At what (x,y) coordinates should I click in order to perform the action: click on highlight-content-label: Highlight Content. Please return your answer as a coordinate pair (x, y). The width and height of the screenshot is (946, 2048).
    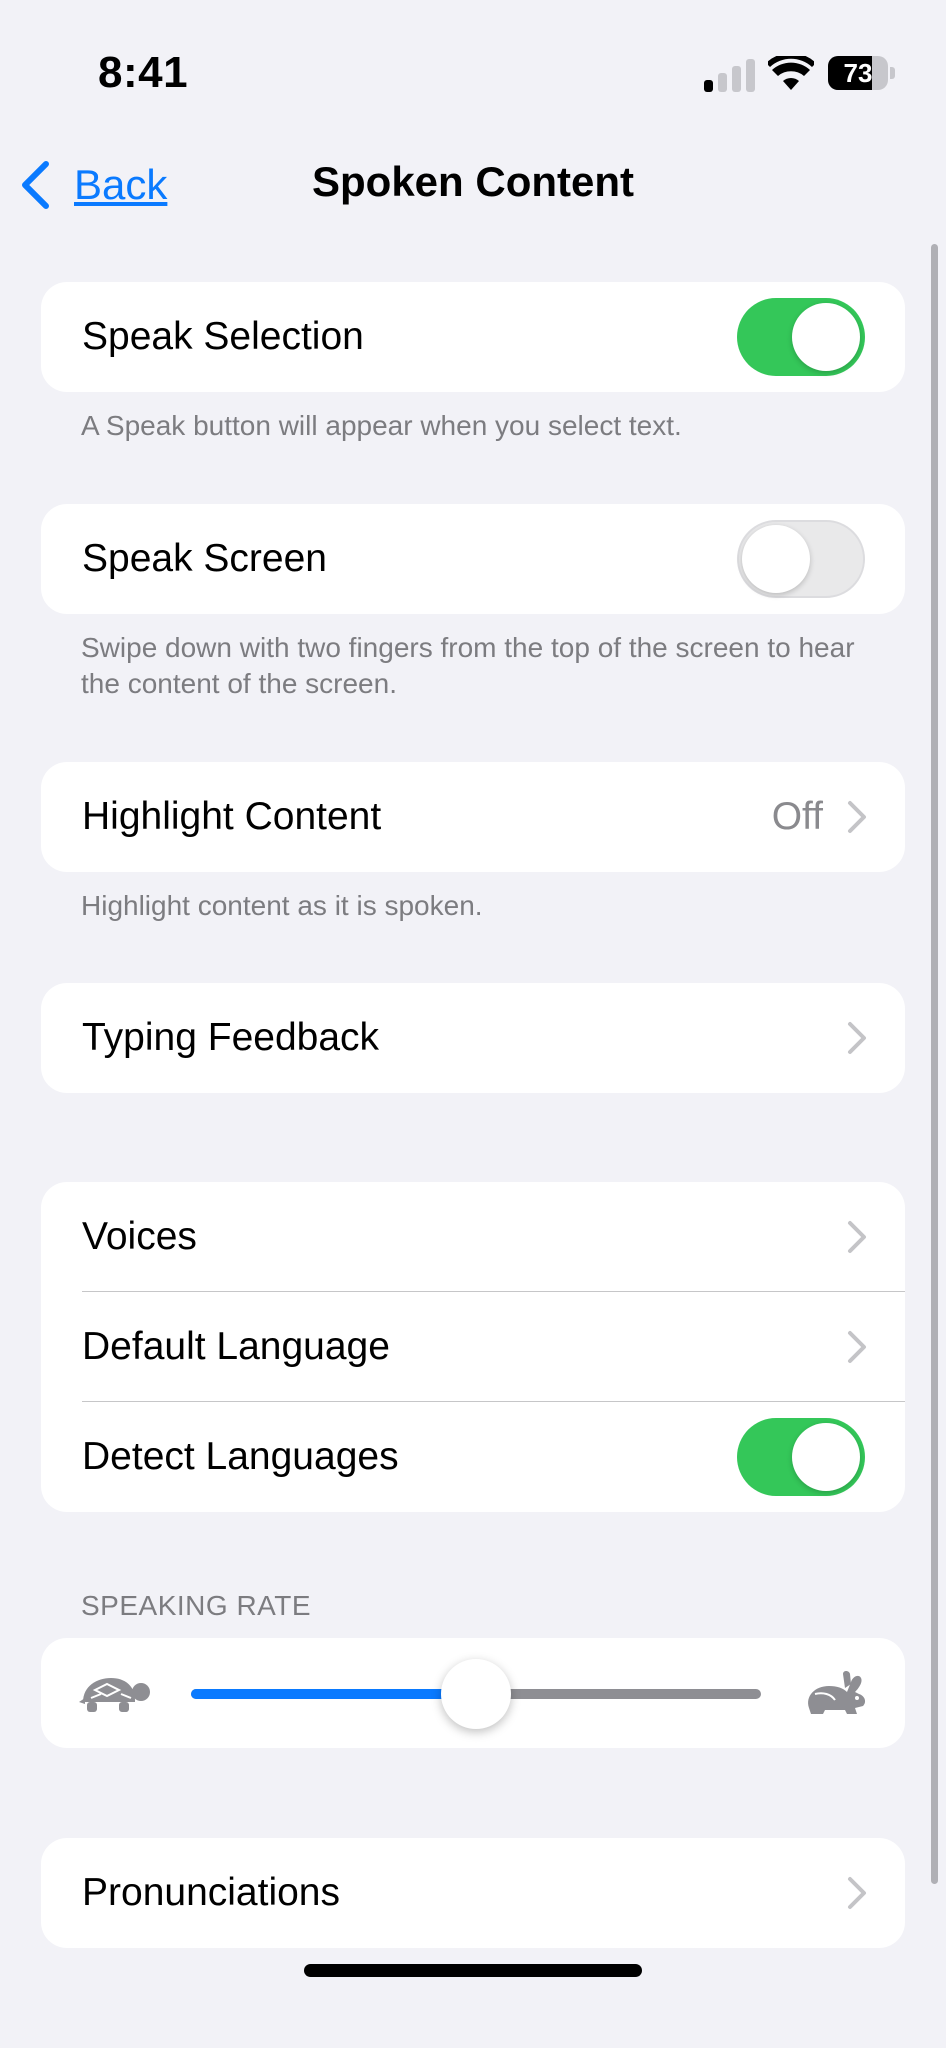
    Looking at the image, I should click on (232, 816).